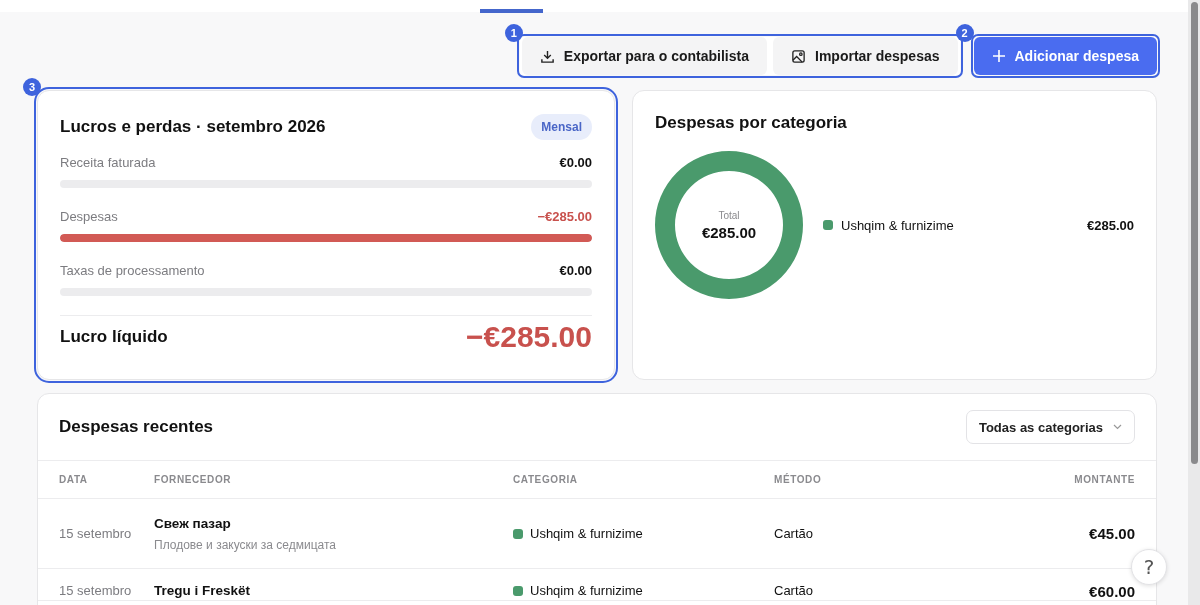 The height and width of the screenshot is (605, 1200). What do you see at coordinates (729, 232) in the screenshot?
I see `total-value: €285.00` at bounding box center [729, 232].